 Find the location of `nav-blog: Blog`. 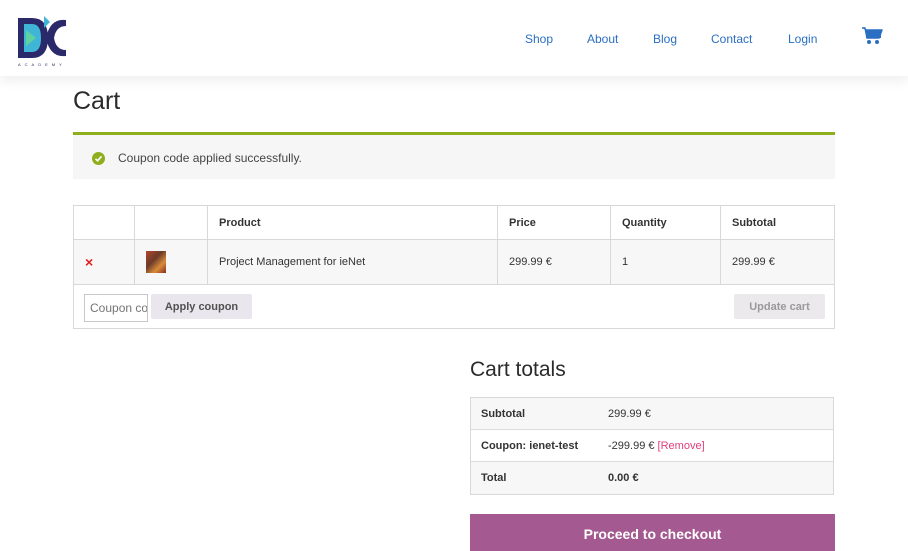

nav-blog: Blog is located at coordinates (665, 39).